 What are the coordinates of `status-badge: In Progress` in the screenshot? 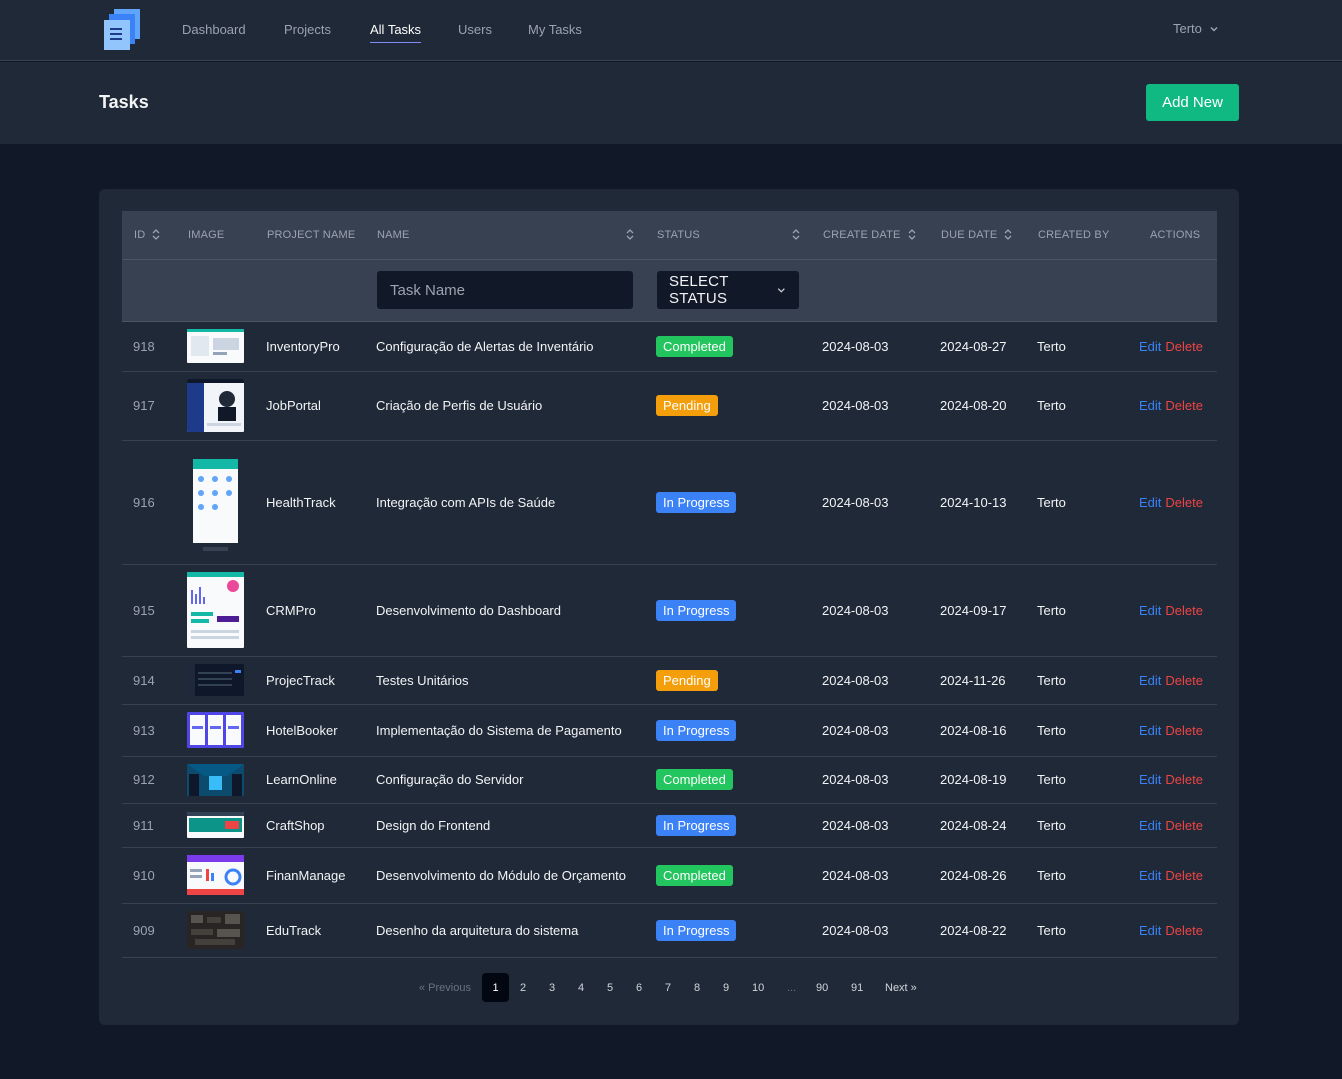 It's located at (696, 825).